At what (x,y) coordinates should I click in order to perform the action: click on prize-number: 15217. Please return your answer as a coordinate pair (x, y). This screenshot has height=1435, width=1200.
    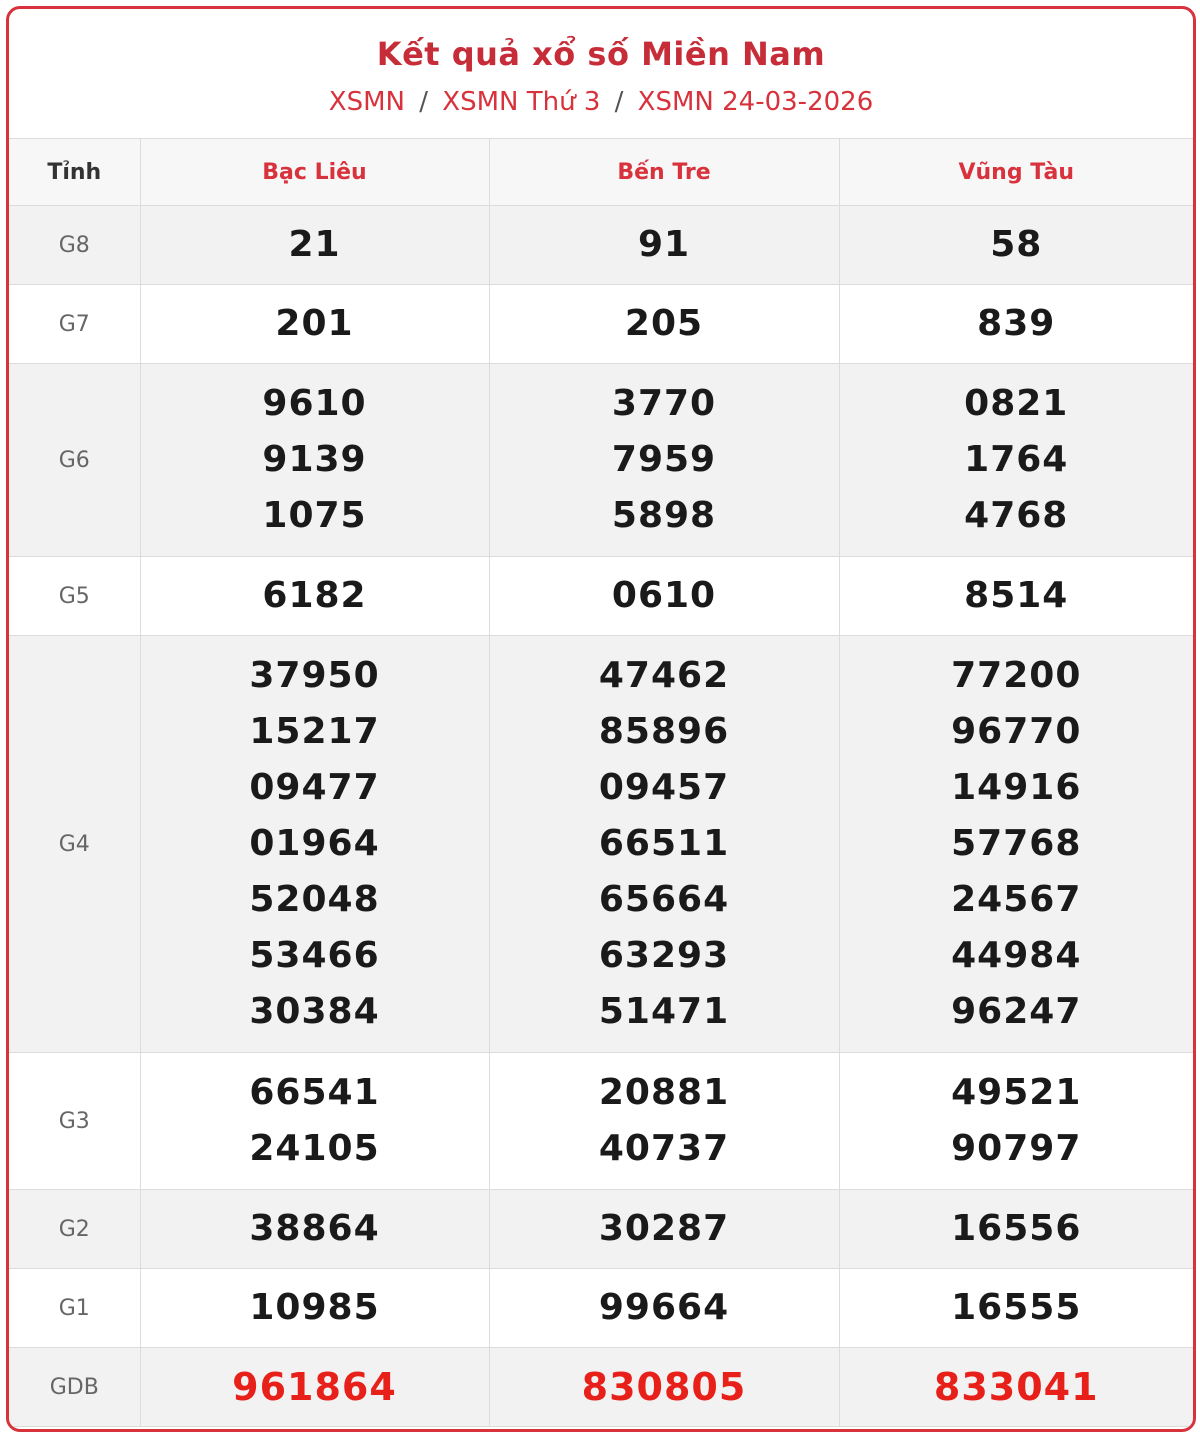
    Looking at the image, I should click on (314, 731).